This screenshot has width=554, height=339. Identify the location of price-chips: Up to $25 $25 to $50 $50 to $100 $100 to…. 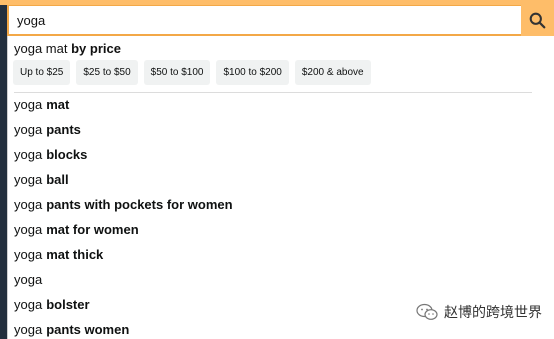
(192, 72).